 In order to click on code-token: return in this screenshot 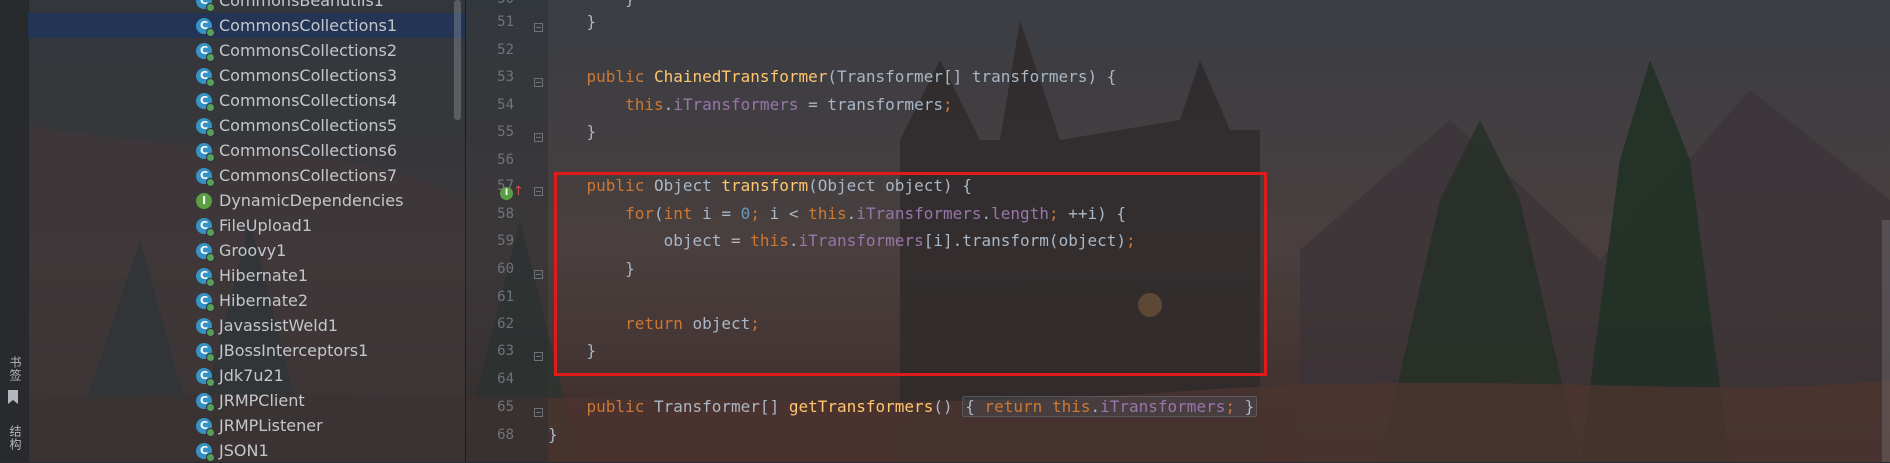, I will do `click(1018, 406)`.